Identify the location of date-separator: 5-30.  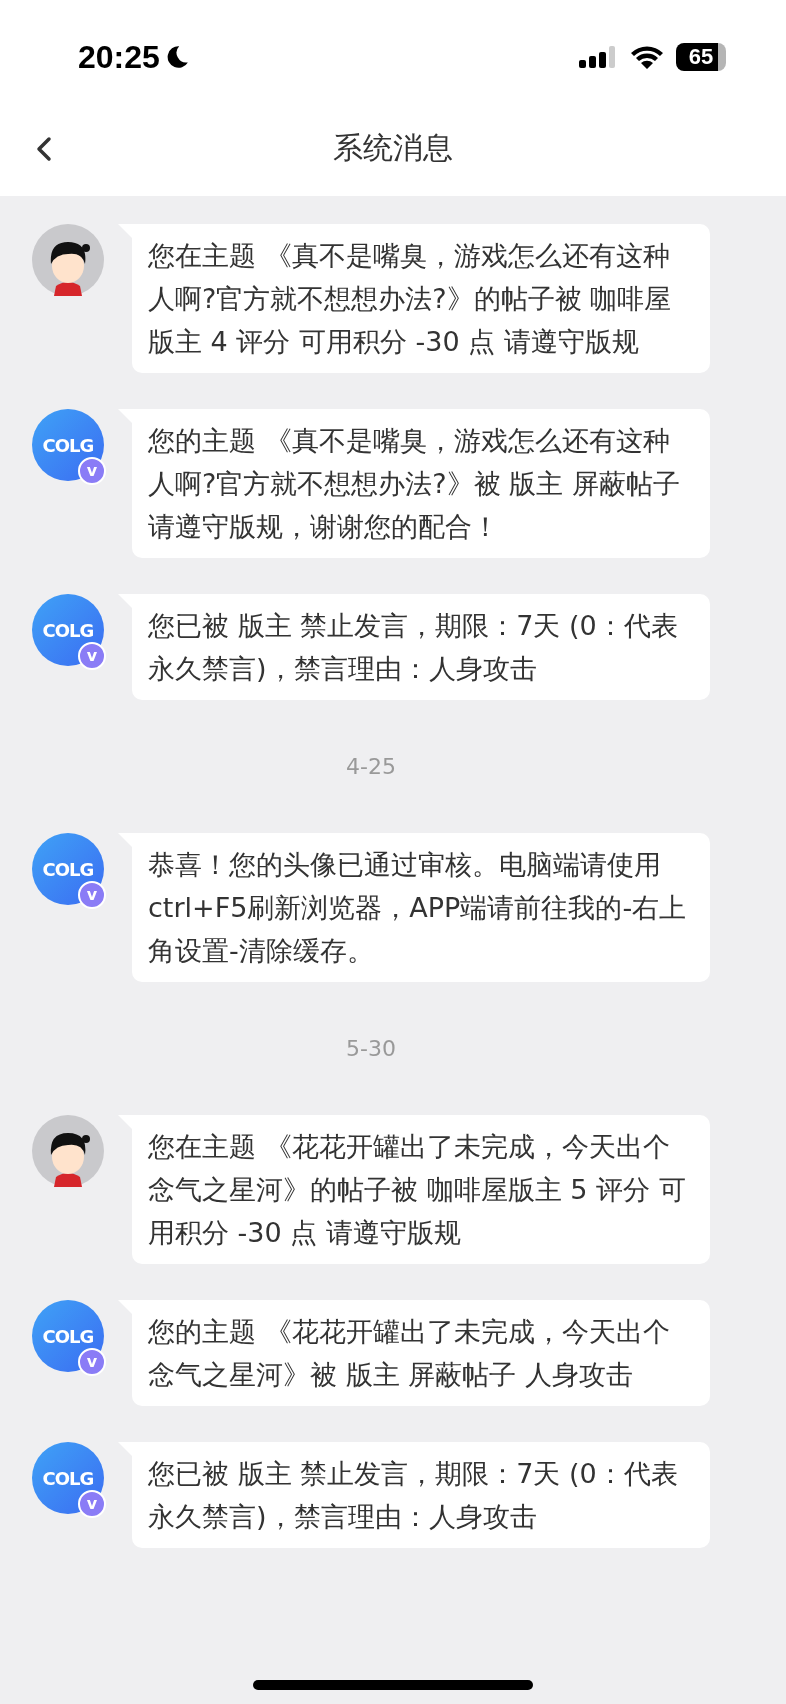
(371, 1048).